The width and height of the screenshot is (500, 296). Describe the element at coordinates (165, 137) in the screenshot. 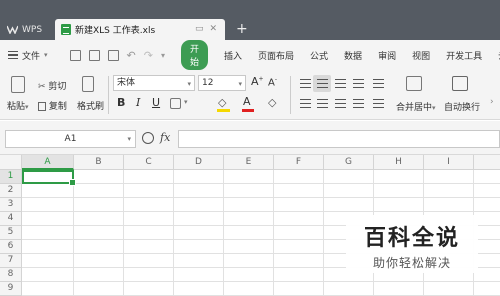

I see `insert-function-button: fx` at that location.